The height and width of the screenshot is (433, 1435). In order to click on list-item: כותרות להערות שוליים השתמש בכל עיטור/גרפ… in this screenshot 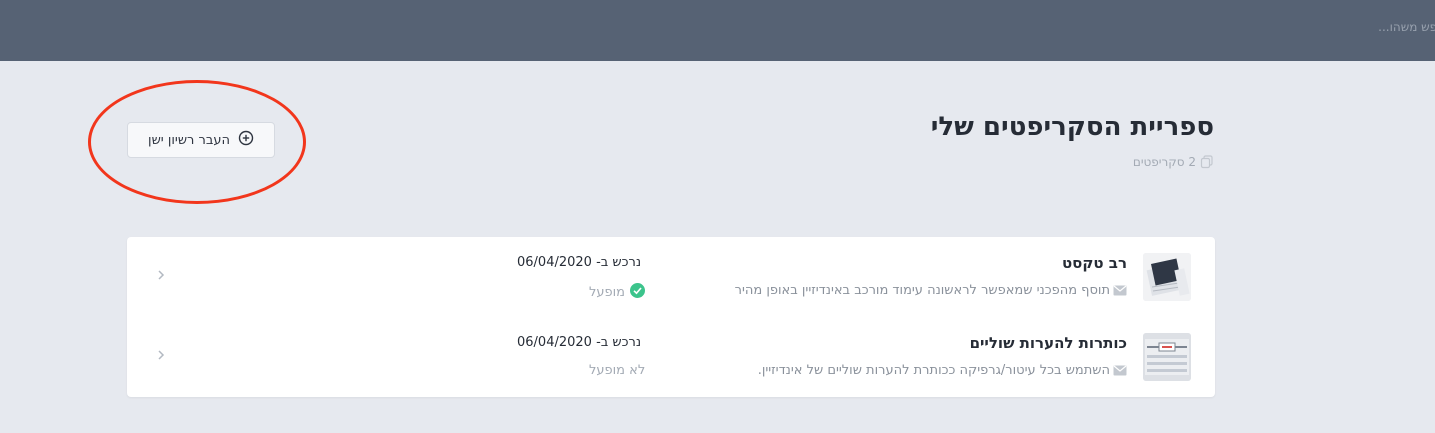, I will do `click(671, 357)`.